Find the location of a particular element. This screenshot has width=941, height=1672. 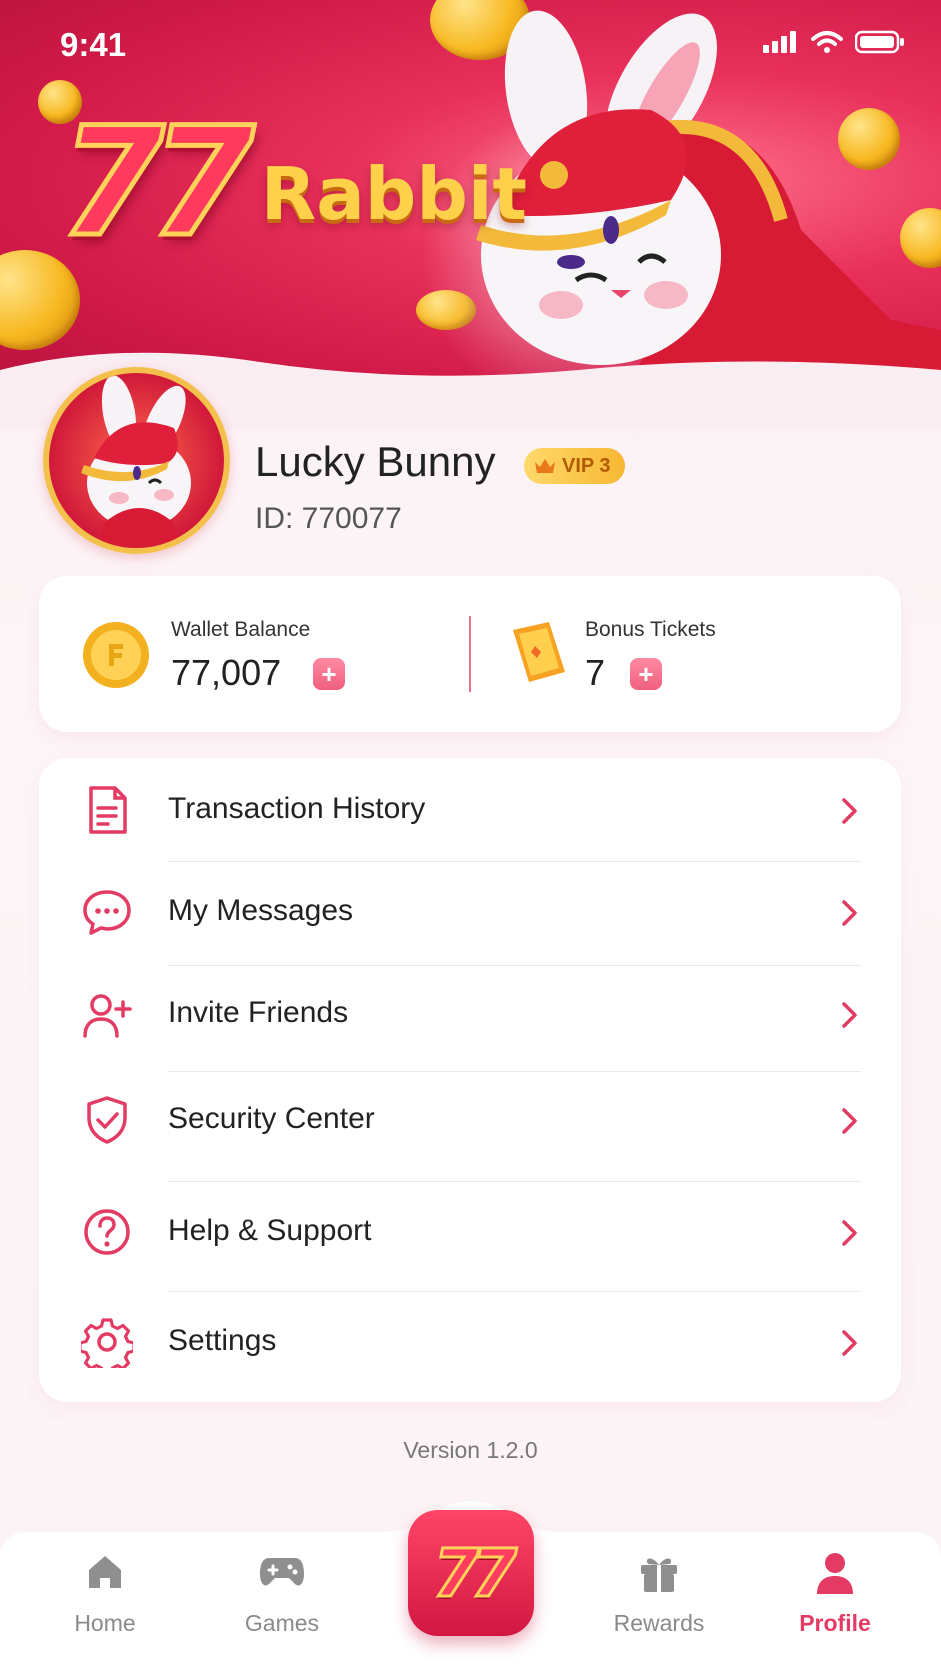

avatar-rabbit-icon is located at coordinates (136, 461).